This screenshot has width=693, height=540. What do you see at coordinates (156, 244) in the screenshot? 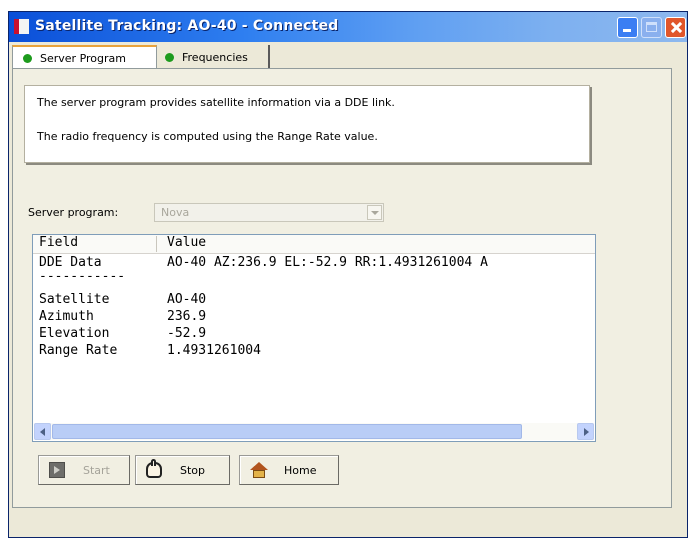
I see `column-divider` at bounding box center [156, 244].